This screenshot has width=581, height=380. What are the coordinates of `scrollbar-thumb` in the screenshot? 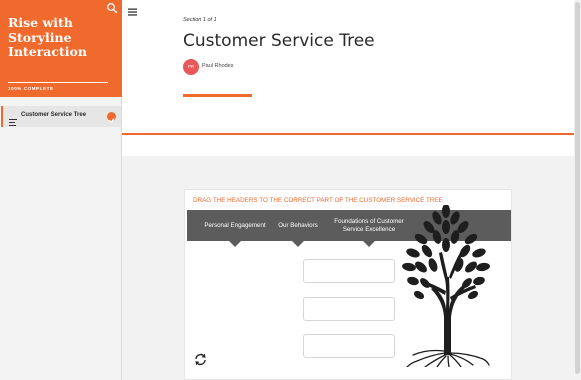 It's located at (577, 188).